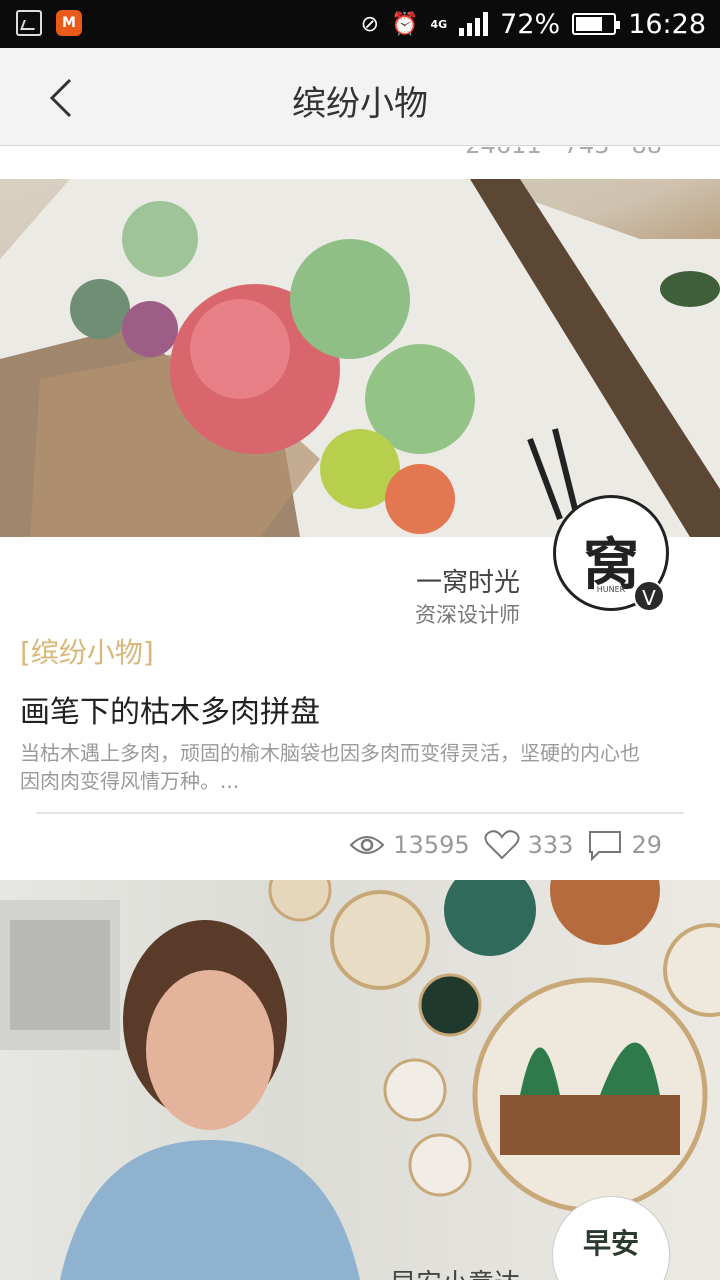 The height and width of the screenshot is (1280, 720). I want to click on battery-icon, so click(596, 24).